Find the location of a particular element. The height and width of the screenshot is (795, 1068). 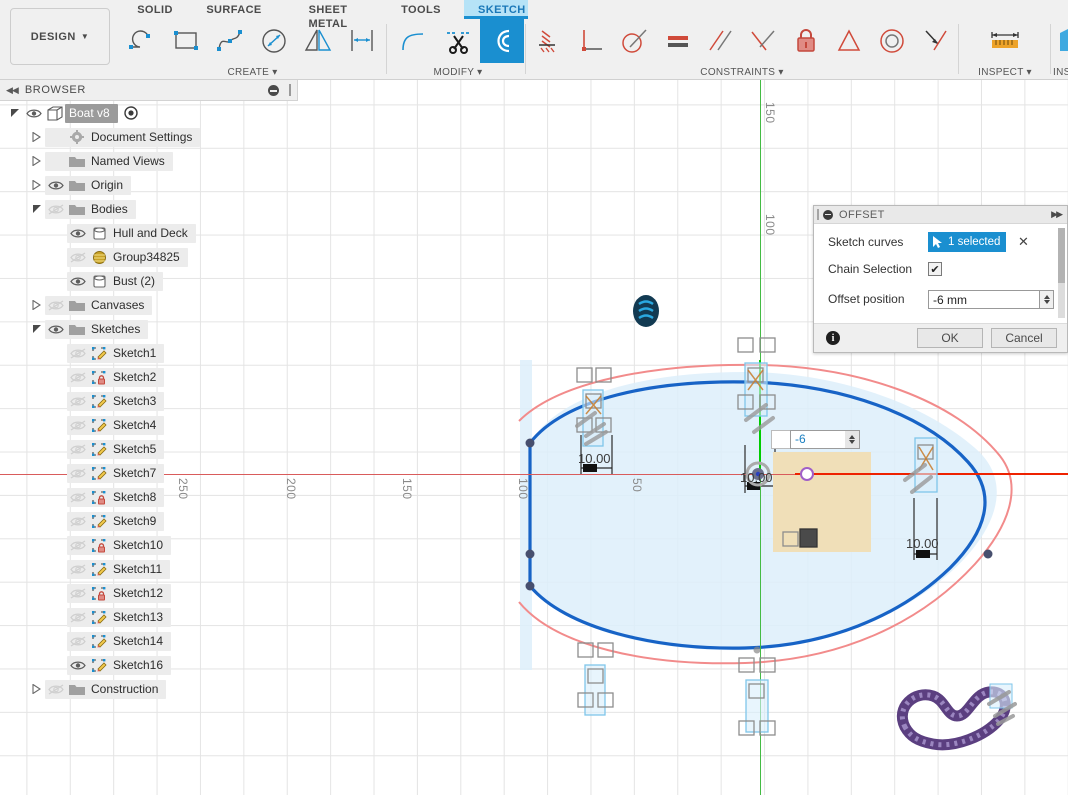

ok-button: OK is located at coordinates (950, 338).